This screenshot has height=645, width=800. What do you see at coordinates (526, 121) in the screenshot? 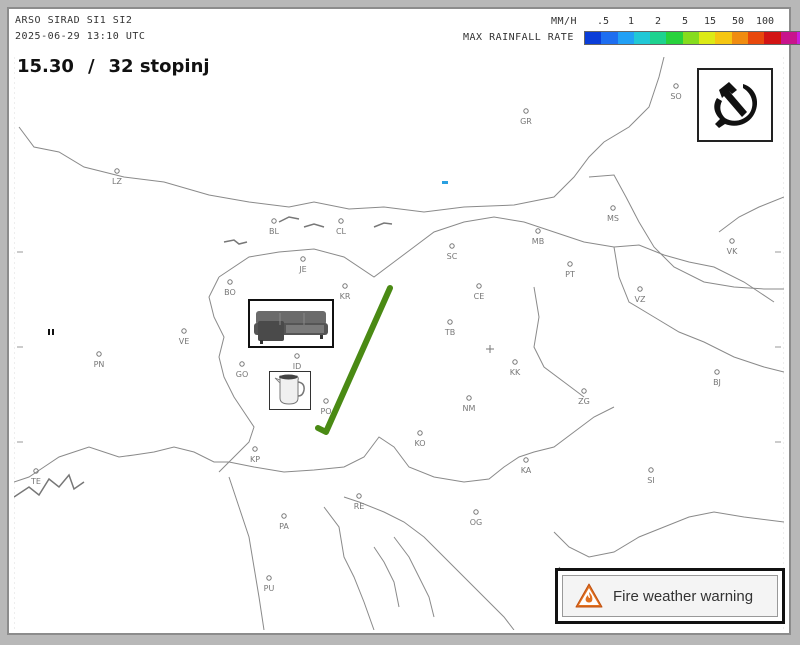
I see `city-label: GR` at bounding box center [526, 121].